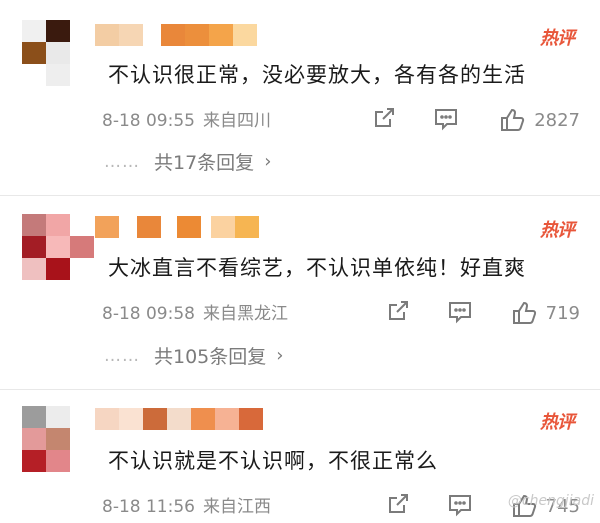 This screenshot has height=523, width=600. I want to click on location: 来自四川, so click(236, 121).